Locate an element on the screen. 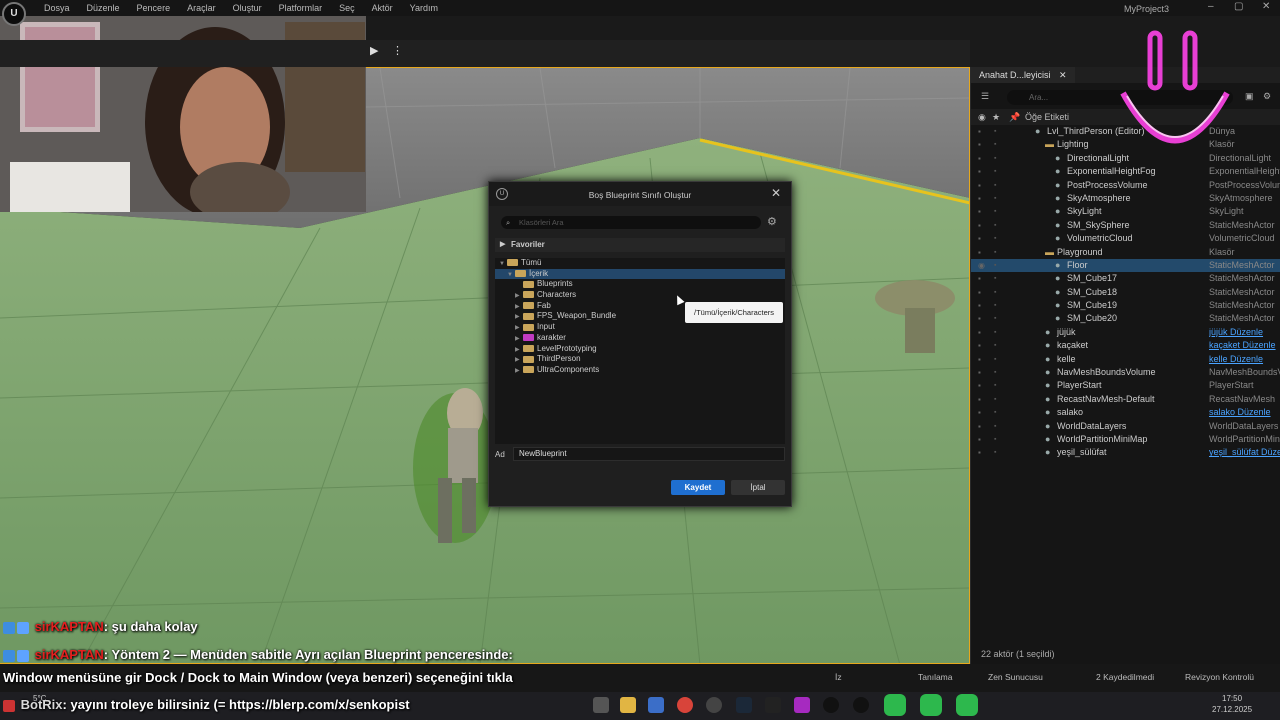 The width and height of the screenshot is (1280, 720). favorites-header: ▶ Favoriler is located at coordinates (640, 245).